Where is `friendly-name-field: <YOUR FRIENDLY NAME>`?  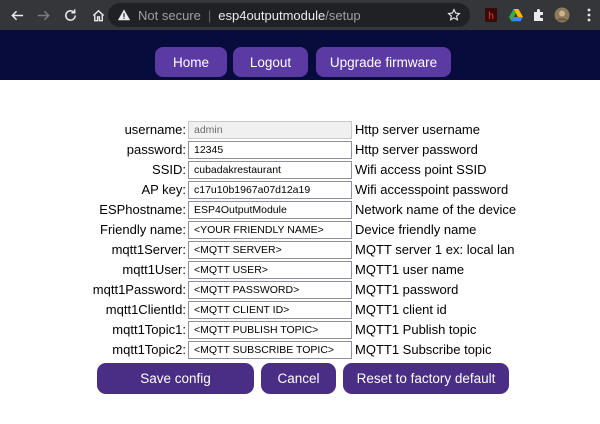 friendly-name-field: <YOUR FRIENDLY NAME> is located at coordinates (270, 230).